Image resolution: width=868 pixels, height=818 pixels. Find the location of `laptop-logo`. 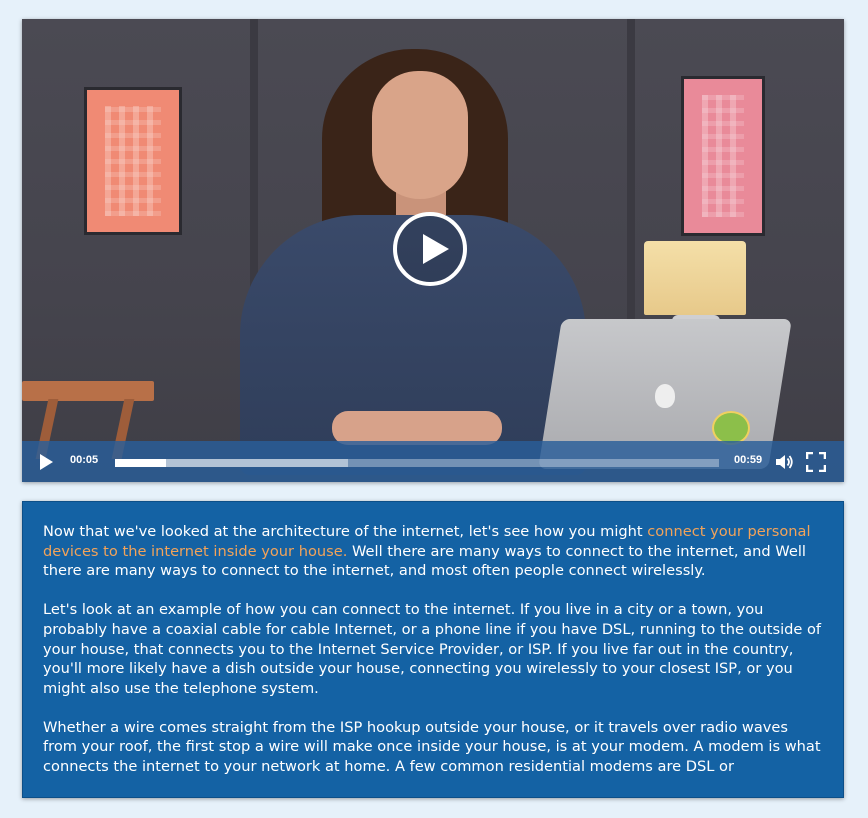

laptop-logo is located at coordinates (665, 396).